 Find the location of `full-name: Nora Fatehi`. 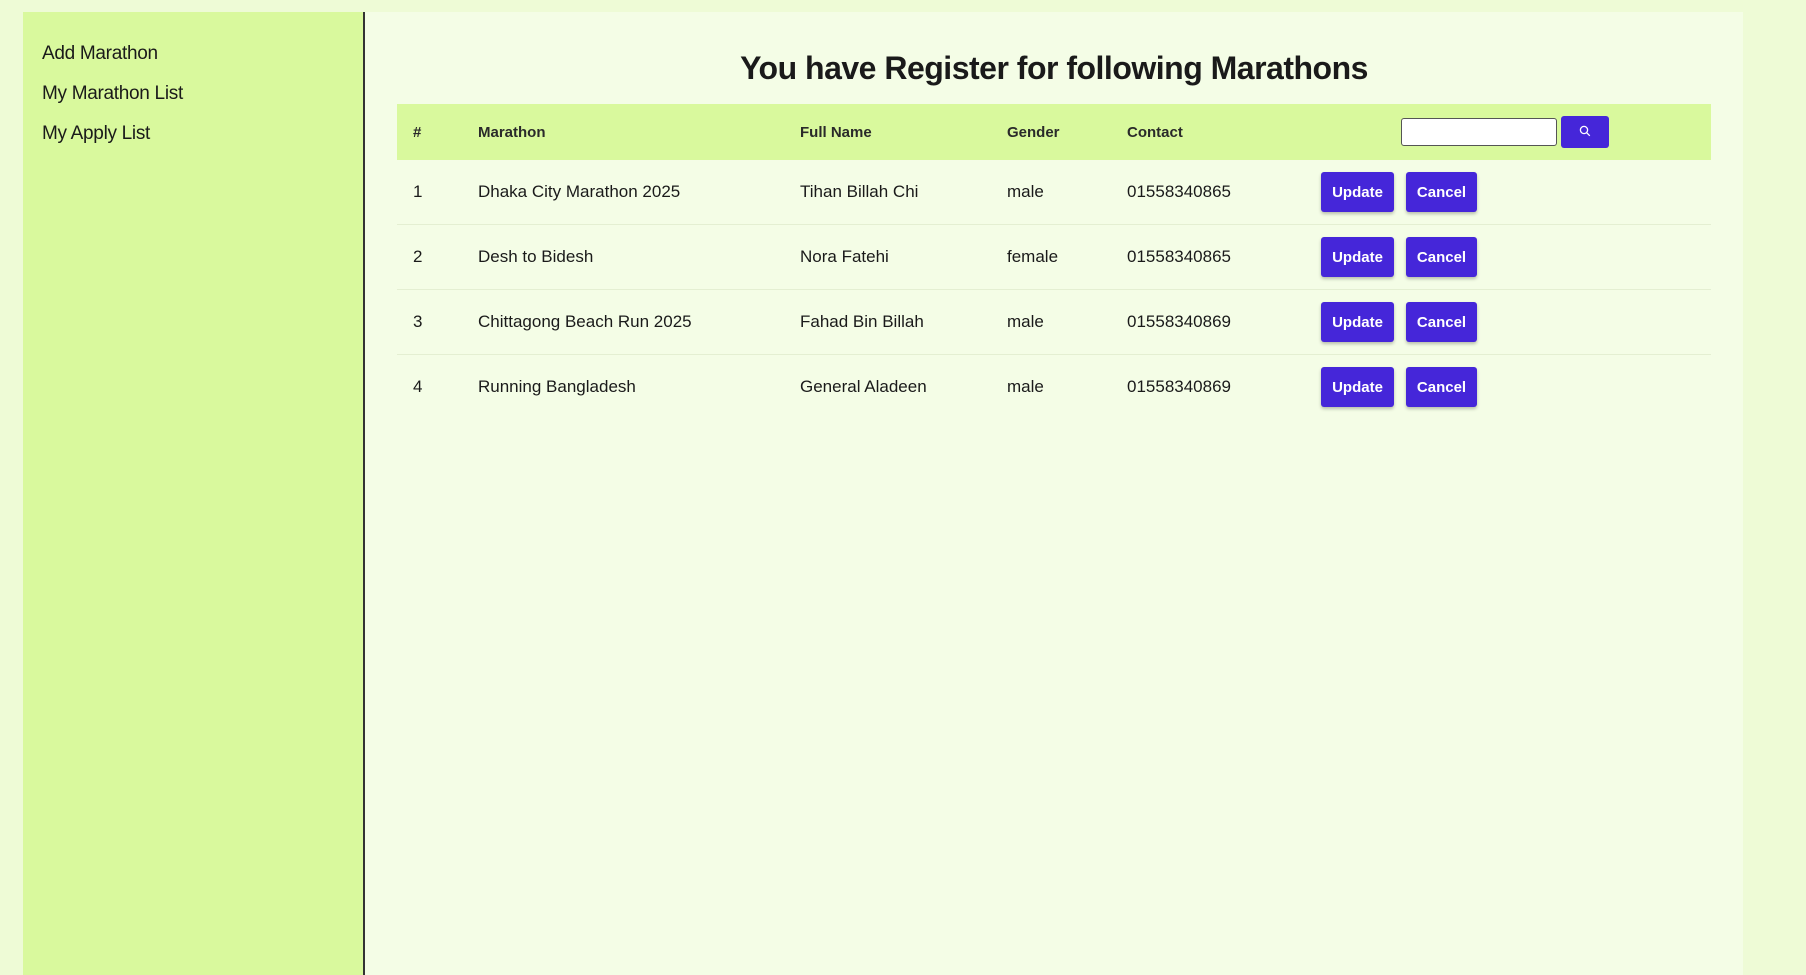

full-name: Nora Fatehi is located at coordinates (903, 257).